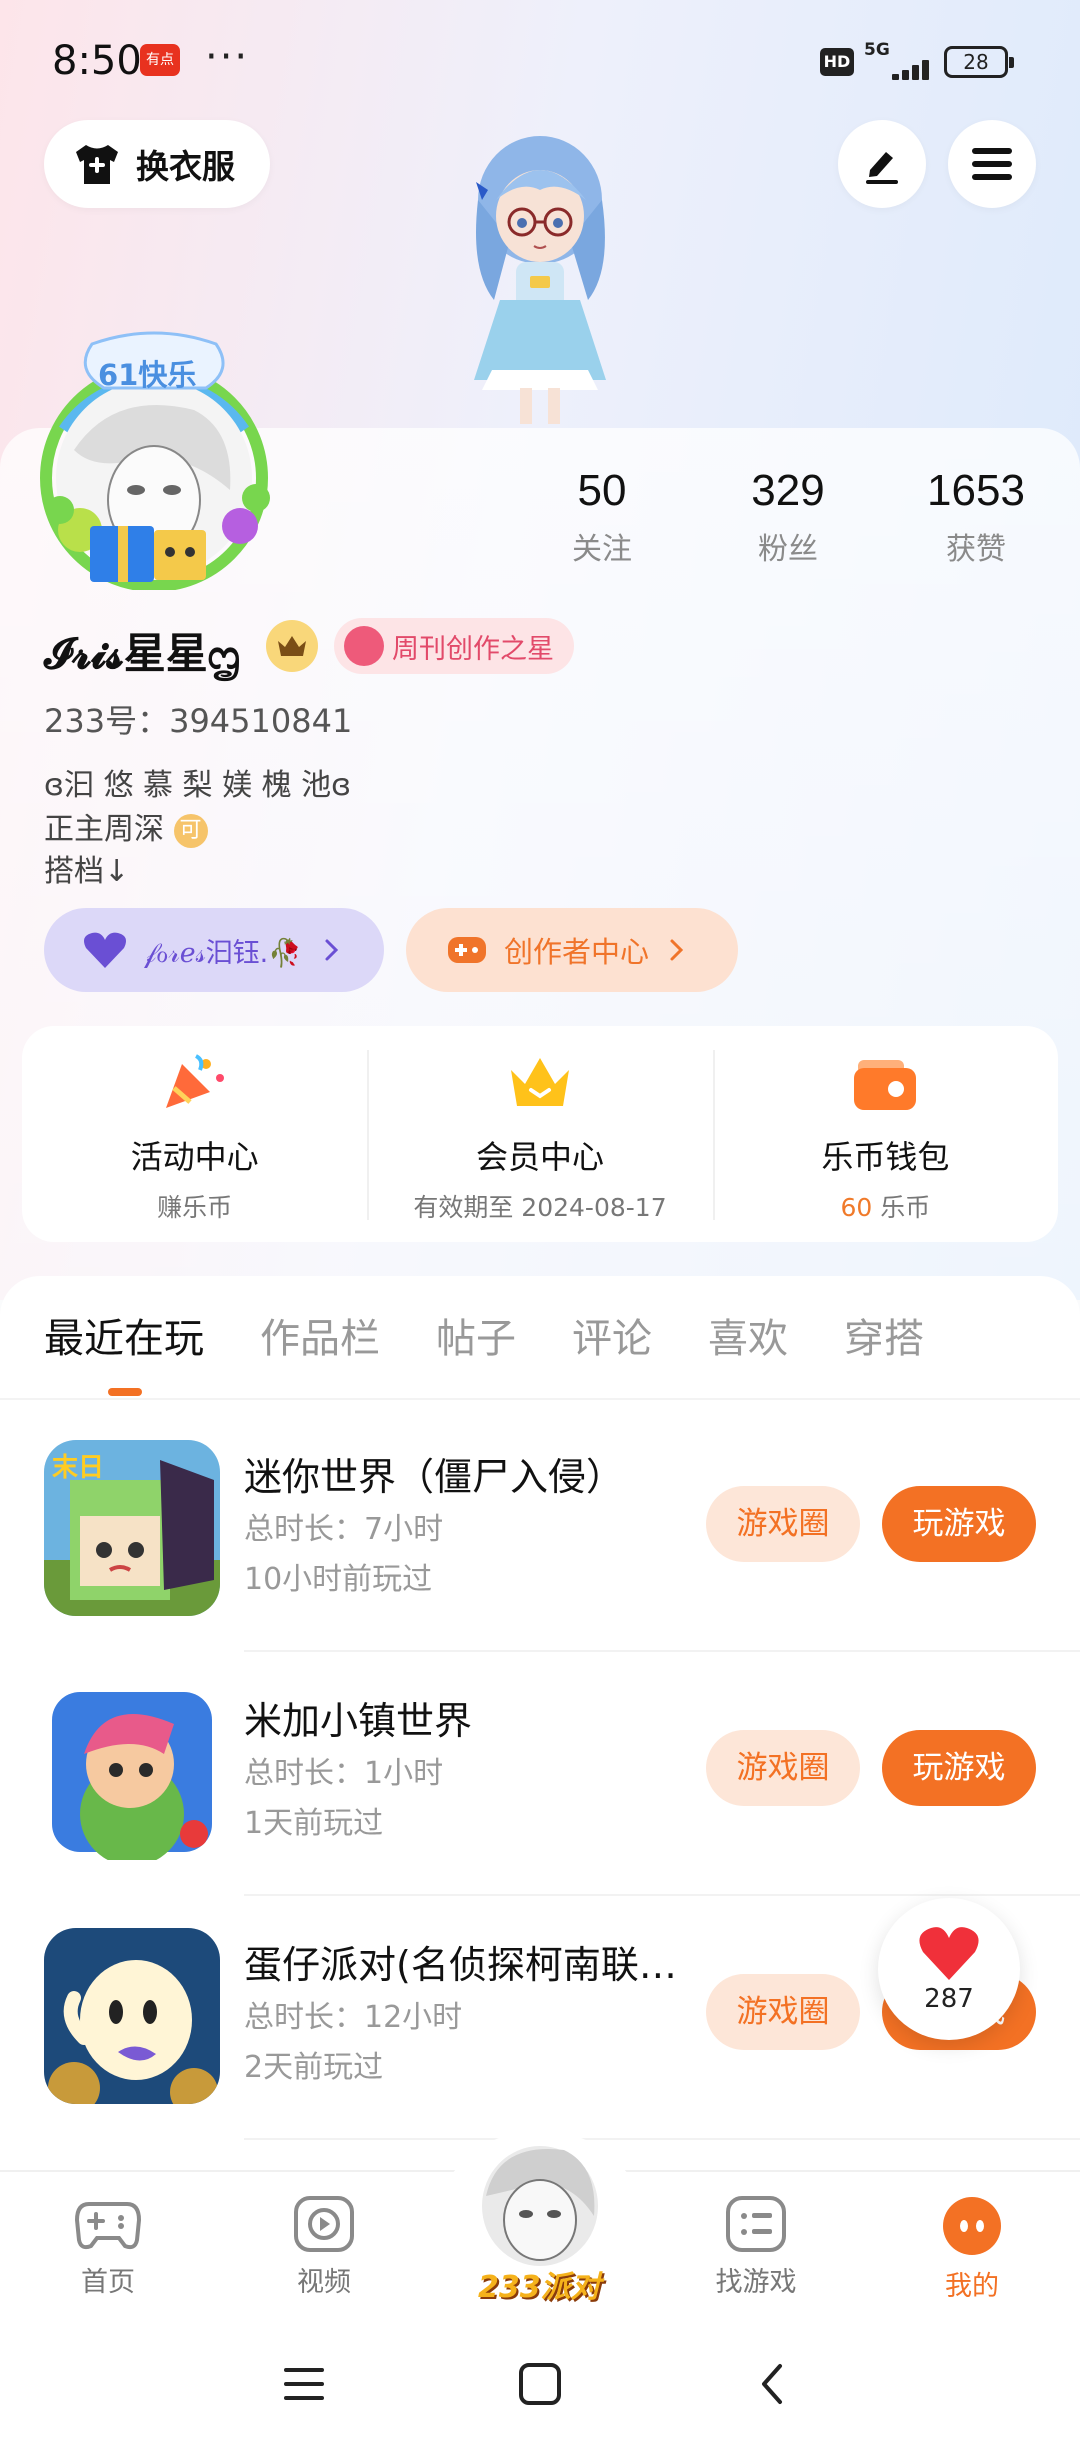 This screenshot has width=1080, height=2460. What do you see at coordinates (837, 62) in the screenshot?
I see `hd-icon: HD` at bounding box center [837, 62].